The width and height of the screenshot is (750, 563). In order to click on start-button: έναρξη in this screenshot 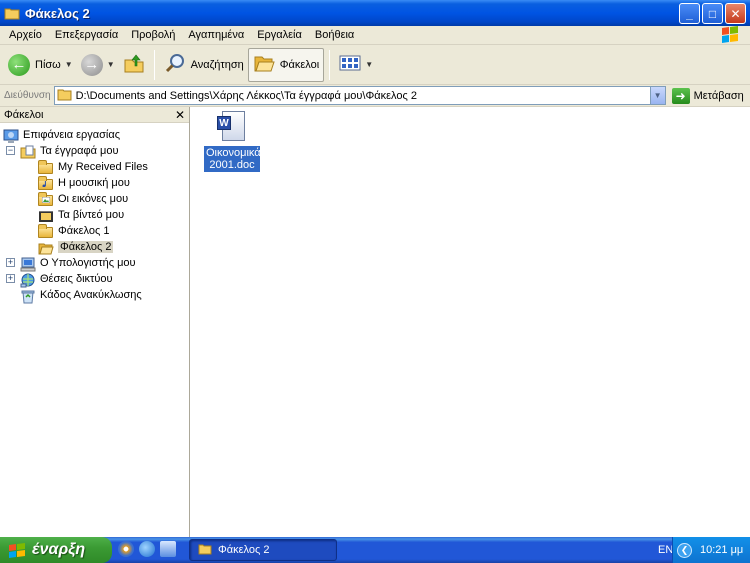, I will do `click(56, 550)`.